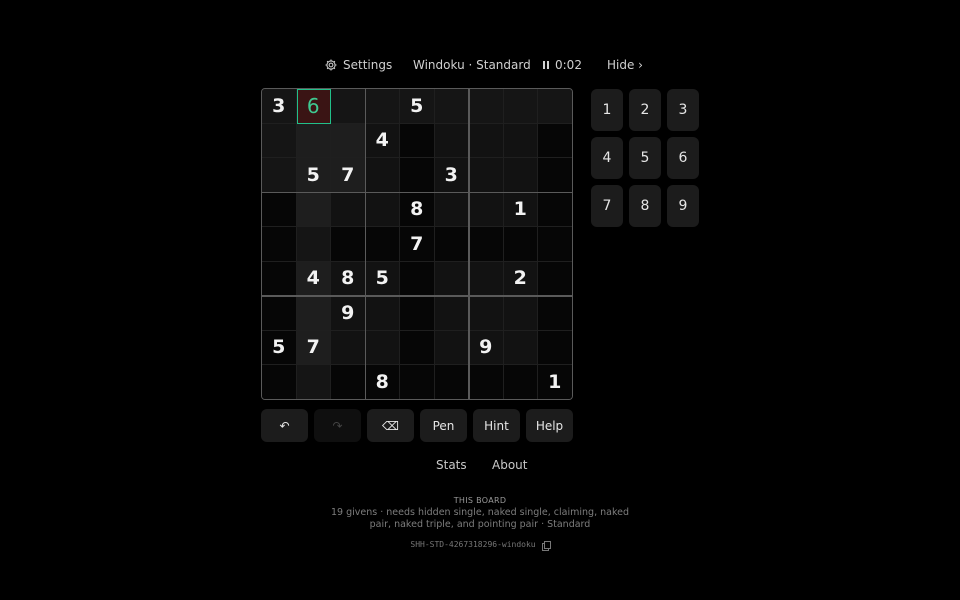 The width and height of the screenshot is (960, 600). I want to click on cell-r1c2: 6, so click(313, 106).